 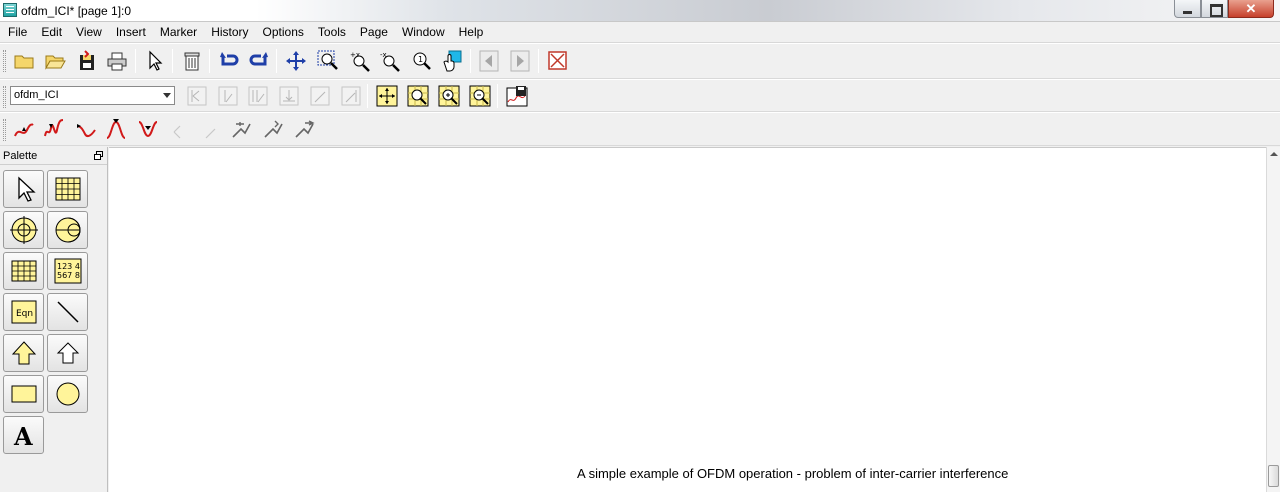 I want to click on polar-graph-icon, so click(x=23, y=230).